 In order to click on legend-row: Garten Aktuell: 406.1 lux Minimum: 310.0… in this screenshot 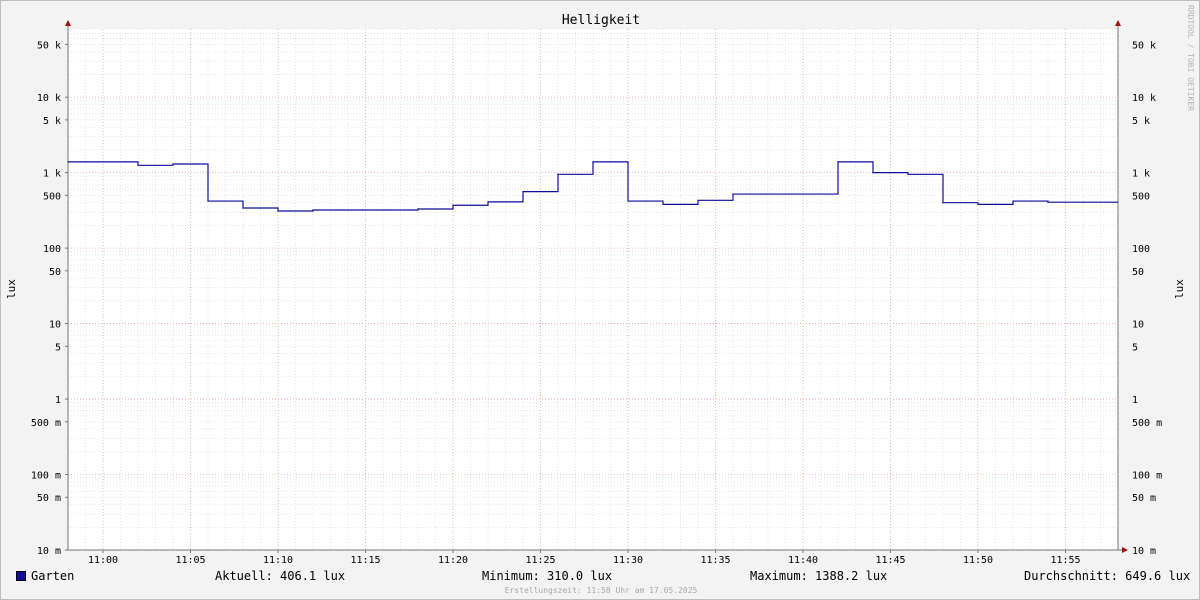, I will do `click(600, 577)`.